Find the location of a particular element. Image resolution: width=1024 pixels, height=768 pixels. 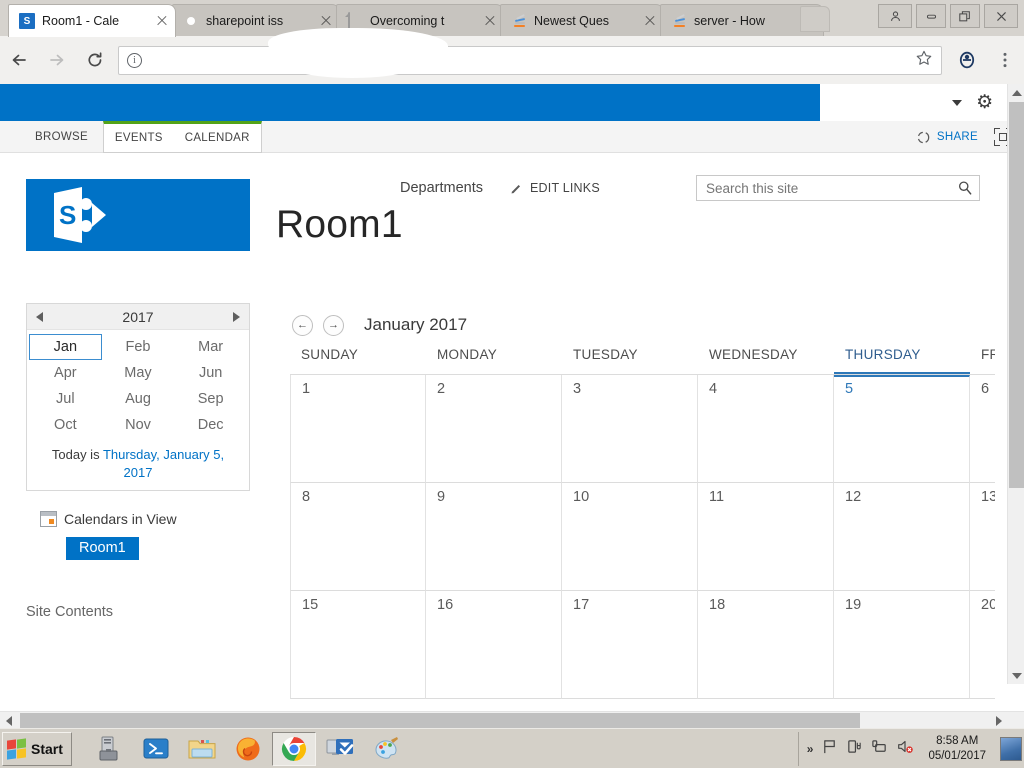

paint-icon is located at coordinates (386, 749).